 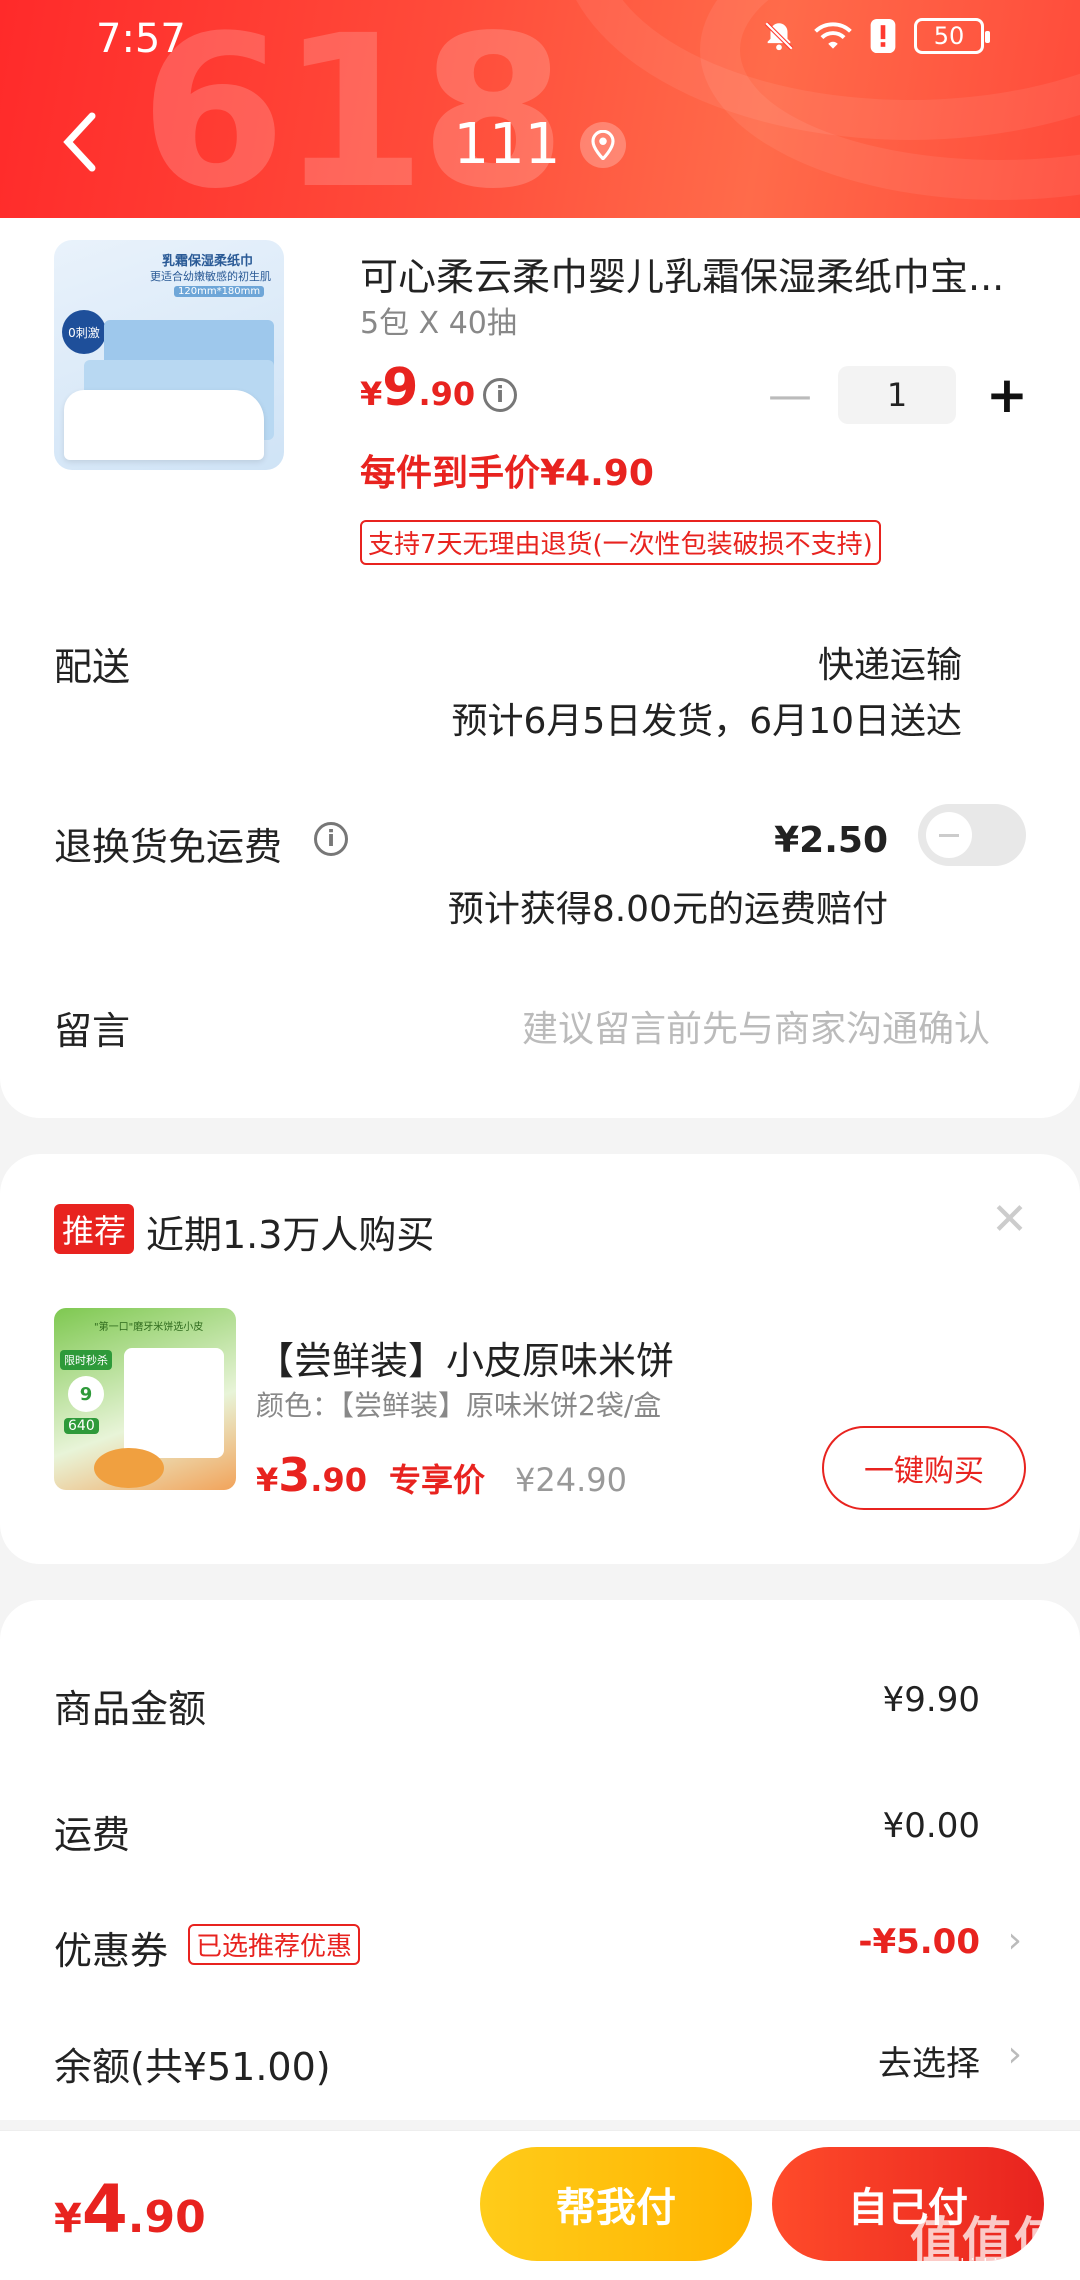 I want to click on toggle-knob, so click(x=949, y=835).